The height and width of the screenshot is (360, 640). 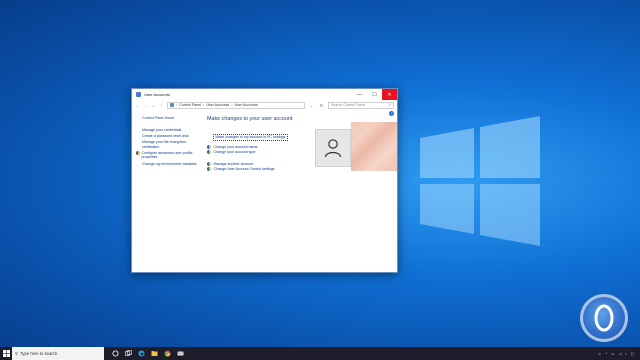 What do you see at coordinates (391, 113) in the screenshot?
I see `help-icon: ?` at bounding box center [391, 113].